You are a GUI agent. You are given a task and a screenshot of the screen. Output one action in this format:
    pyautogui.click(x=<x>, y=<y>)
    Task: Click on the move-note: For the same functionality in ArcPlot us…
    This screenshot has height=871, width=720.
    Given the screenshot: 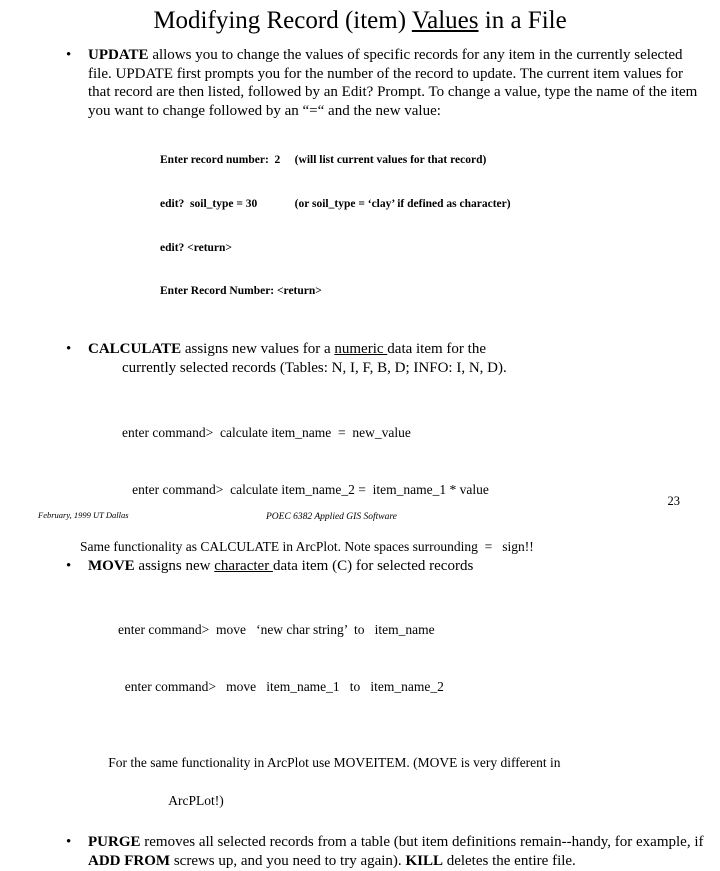 What is the action you would take?
    pyautogui.click(x=360, y=781)
    